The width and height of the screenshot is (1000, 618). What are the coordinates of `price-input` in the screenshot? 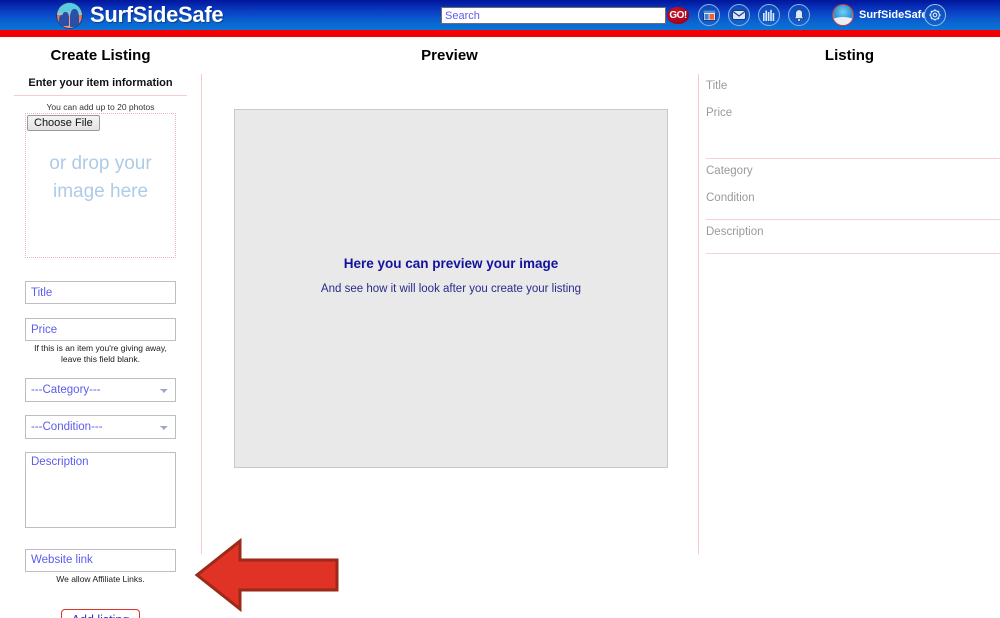 It's located at (100, 329).